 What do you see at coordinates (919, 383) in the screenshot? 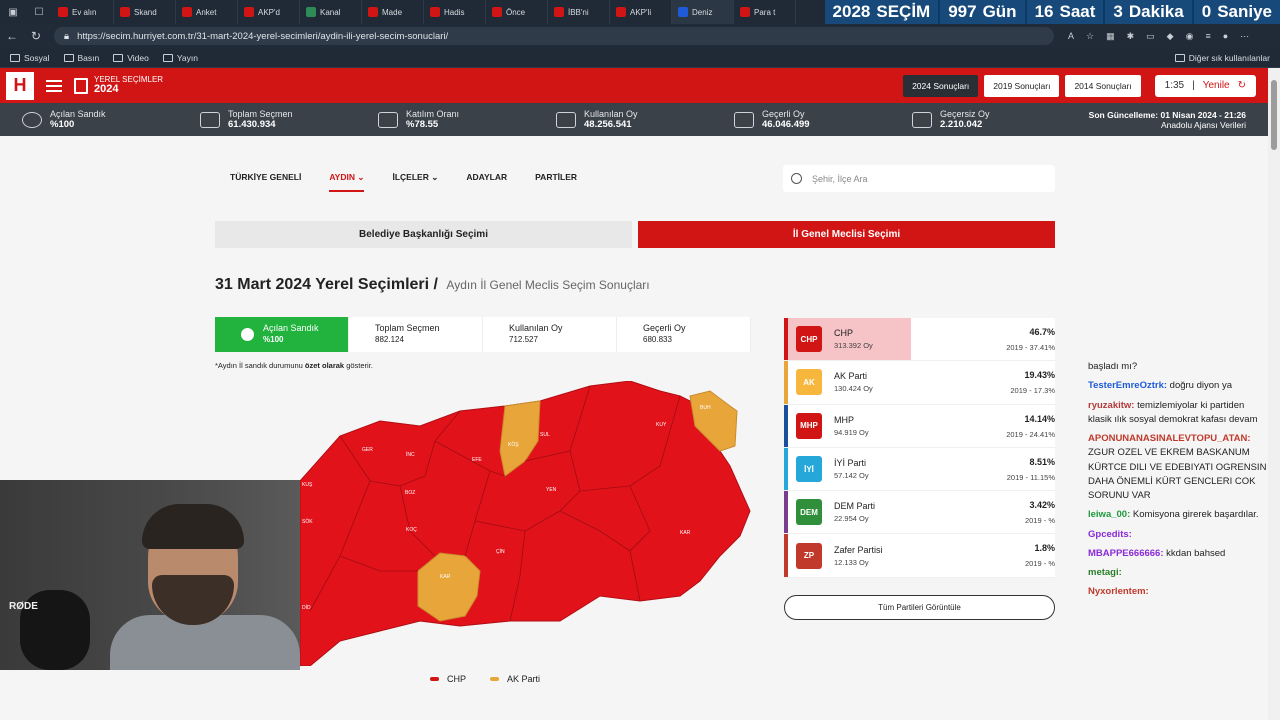
I see `party-row: AK AK Parti 130.424 Oy 19.43% 2019 - 17.3%` at bounding box center [919, 383].